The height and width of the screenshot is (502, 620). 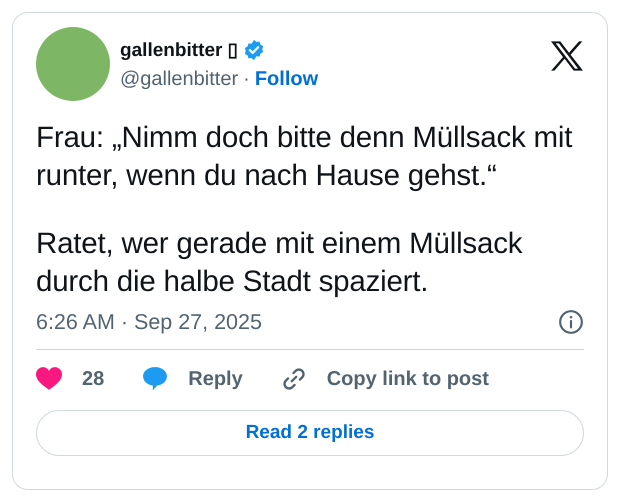 I want to click on link-icon, so click(x=293, y=379).